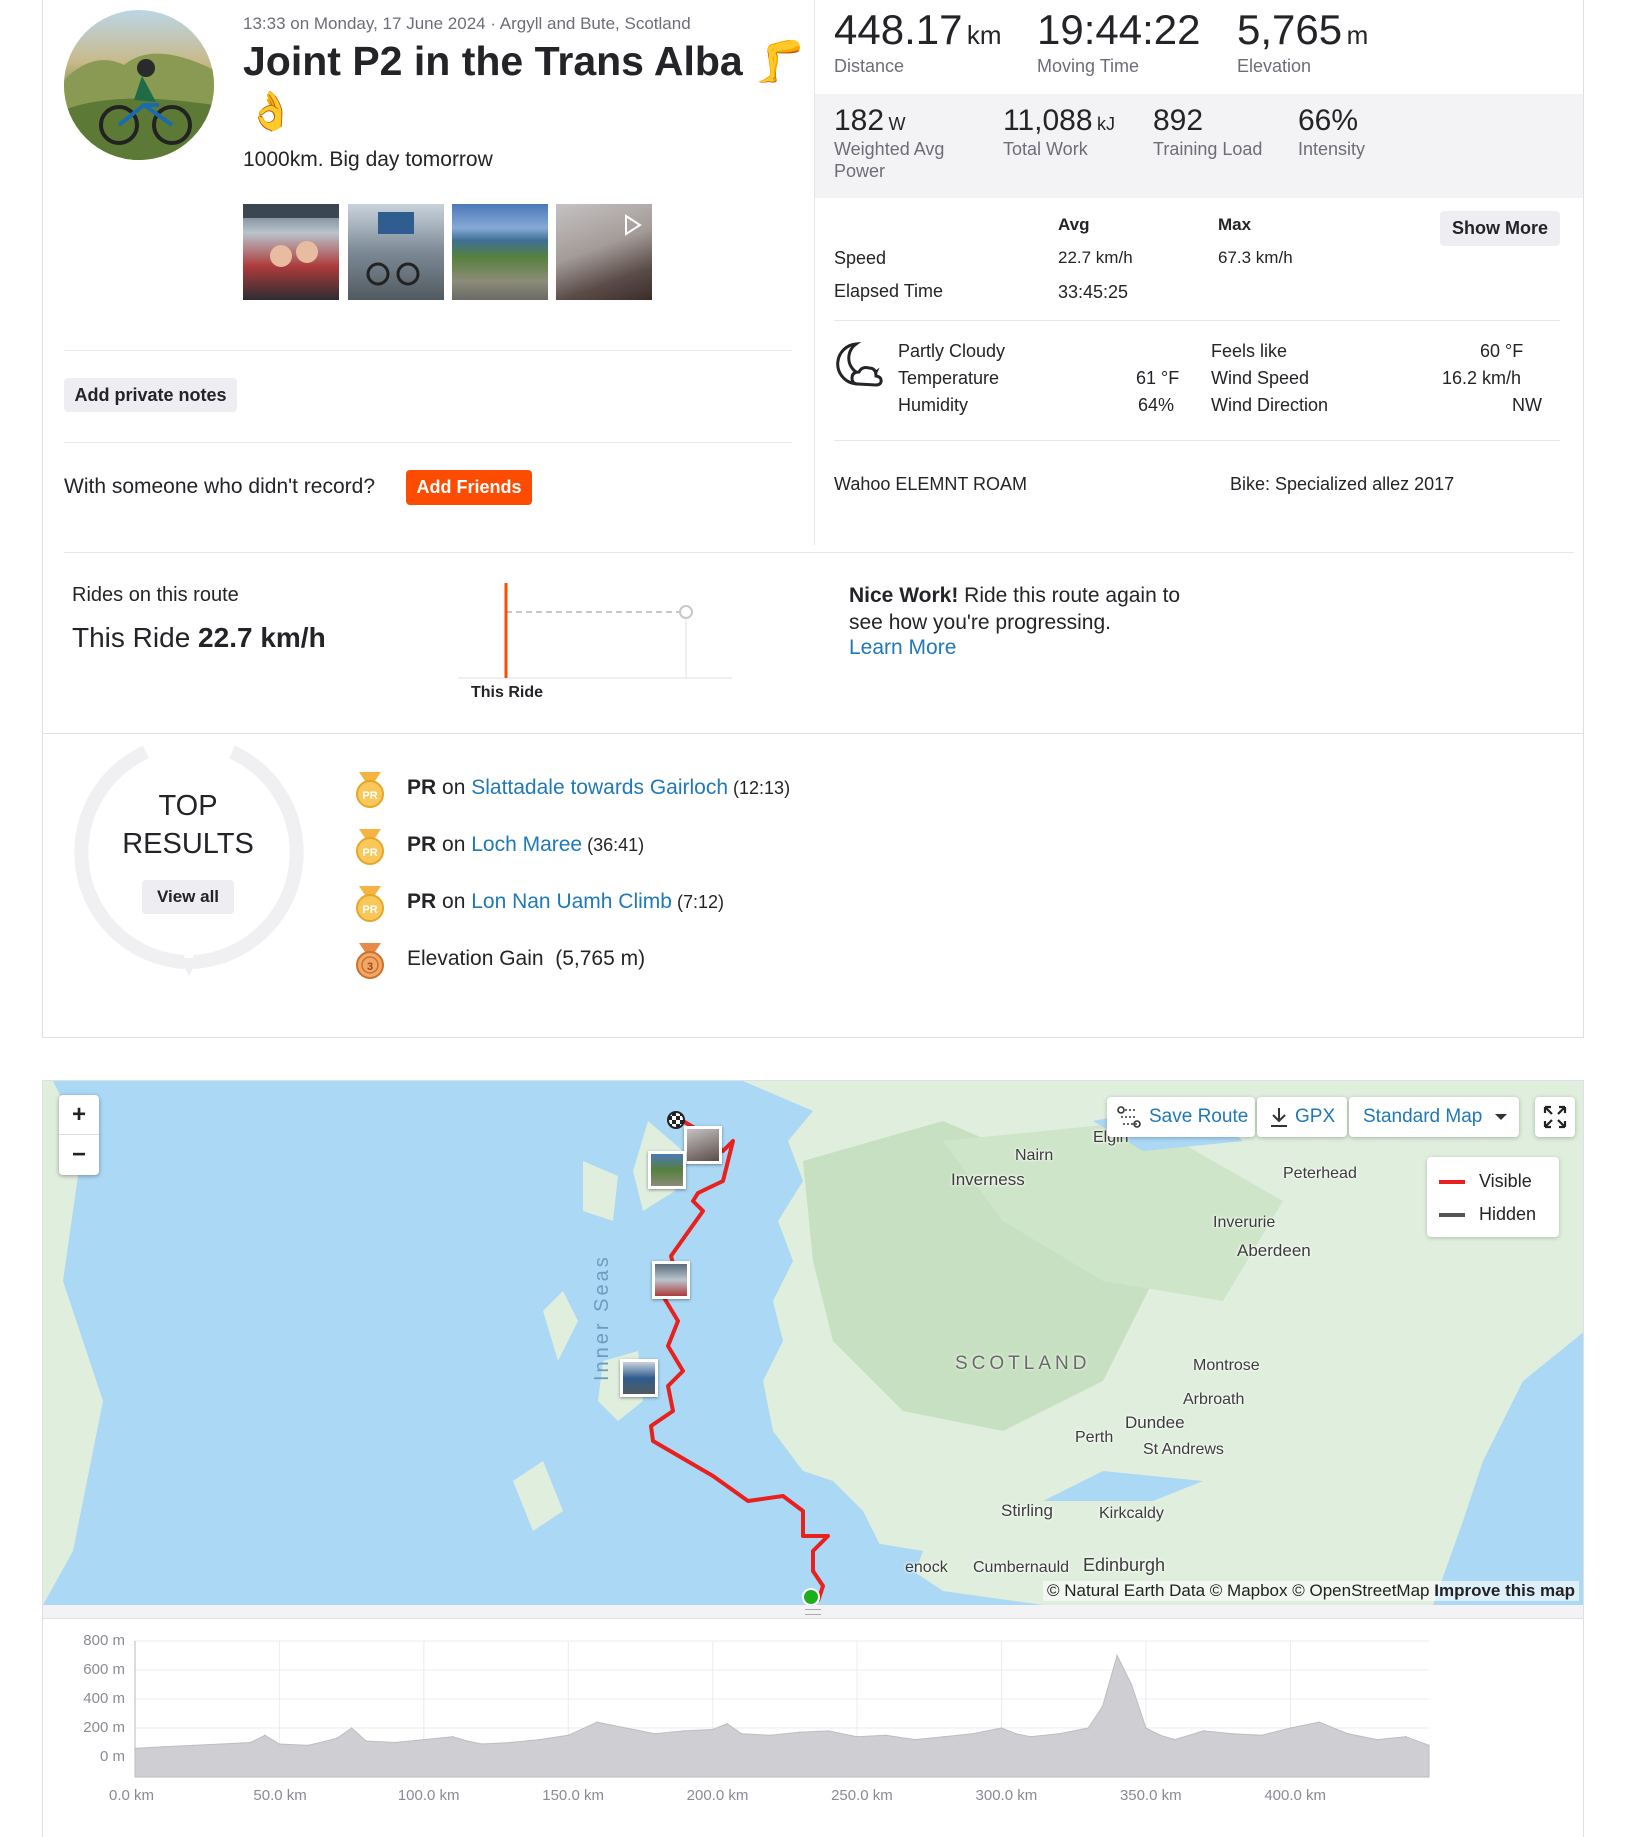 This screenshot has width=1626, height=1837. I want to click on distance-stat: 448.17 km Distance, so click(918, 41).